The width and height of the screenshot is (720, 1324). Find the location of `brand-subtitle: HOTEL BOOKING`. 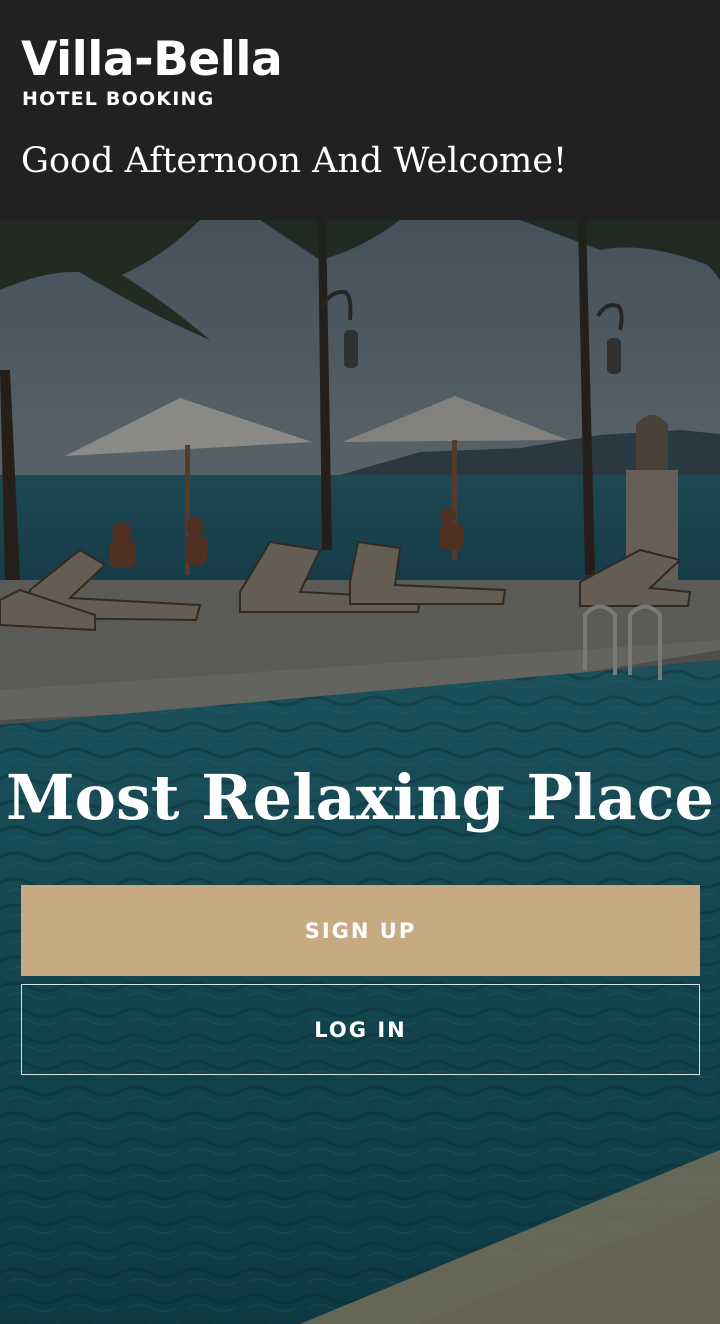

brand-subtitle: HOTEL BOOKING is located at coordinates (118, 99).